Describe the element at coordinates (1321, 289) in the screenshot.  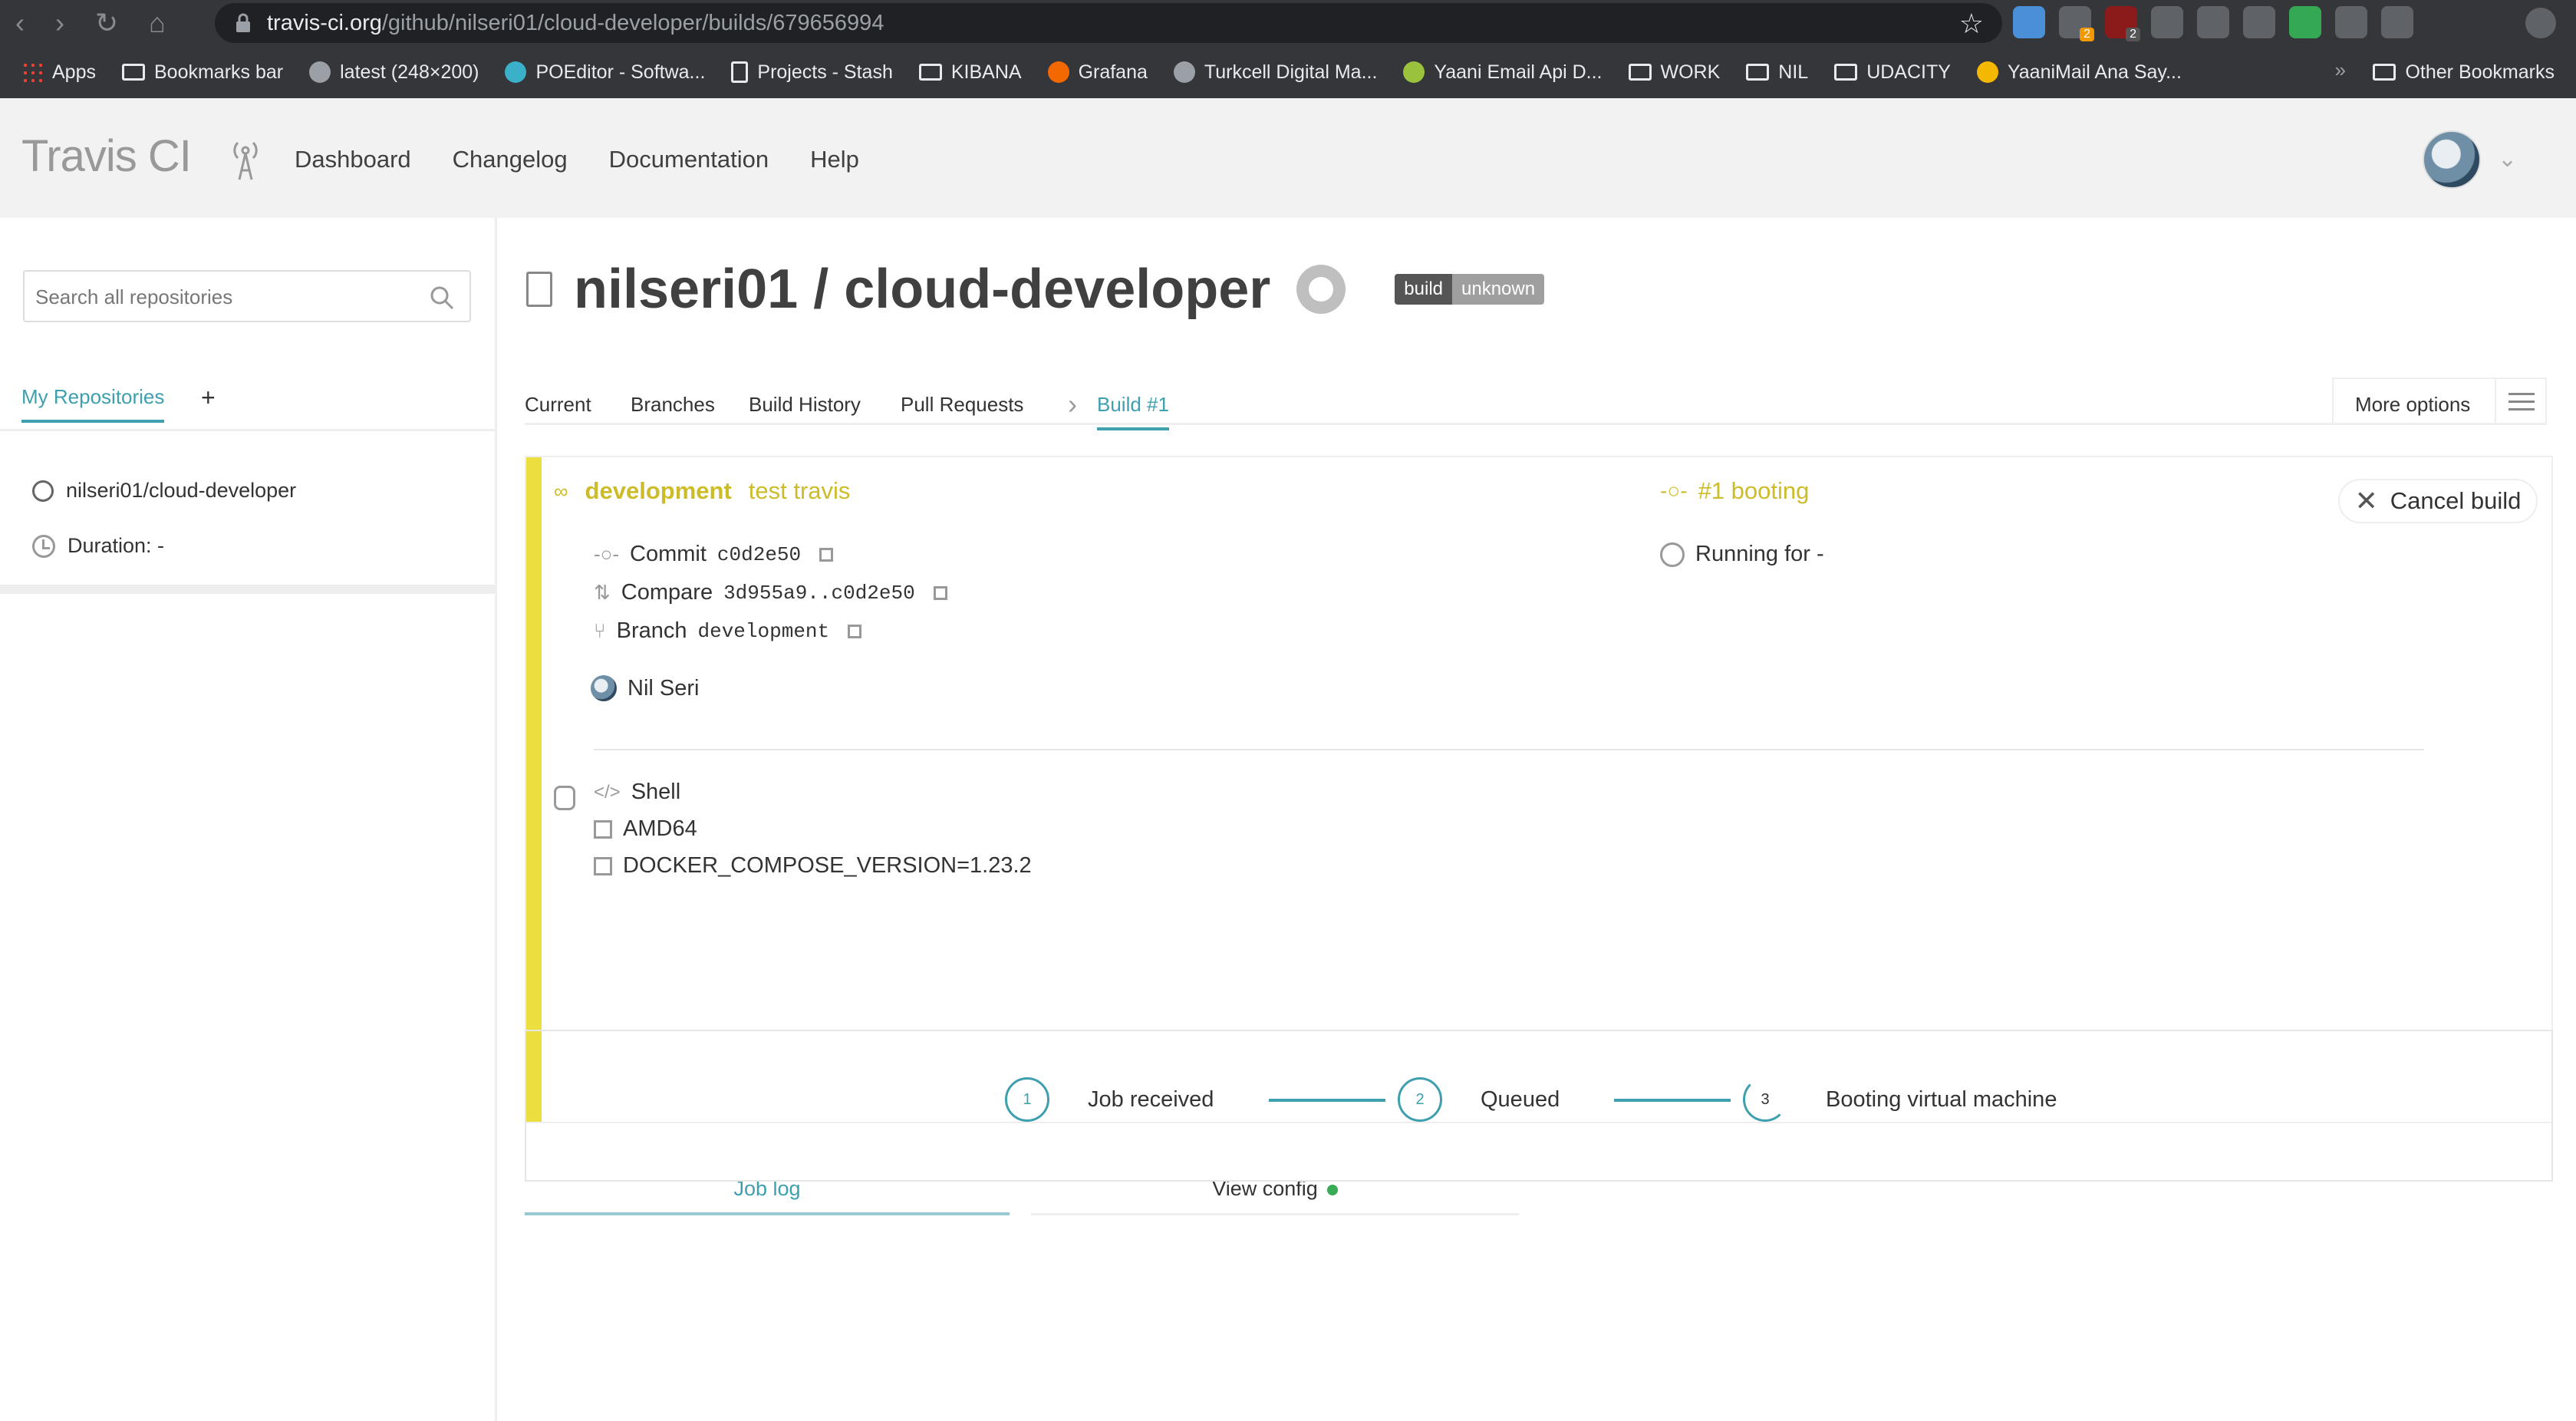
I see `github-icon` at that location.